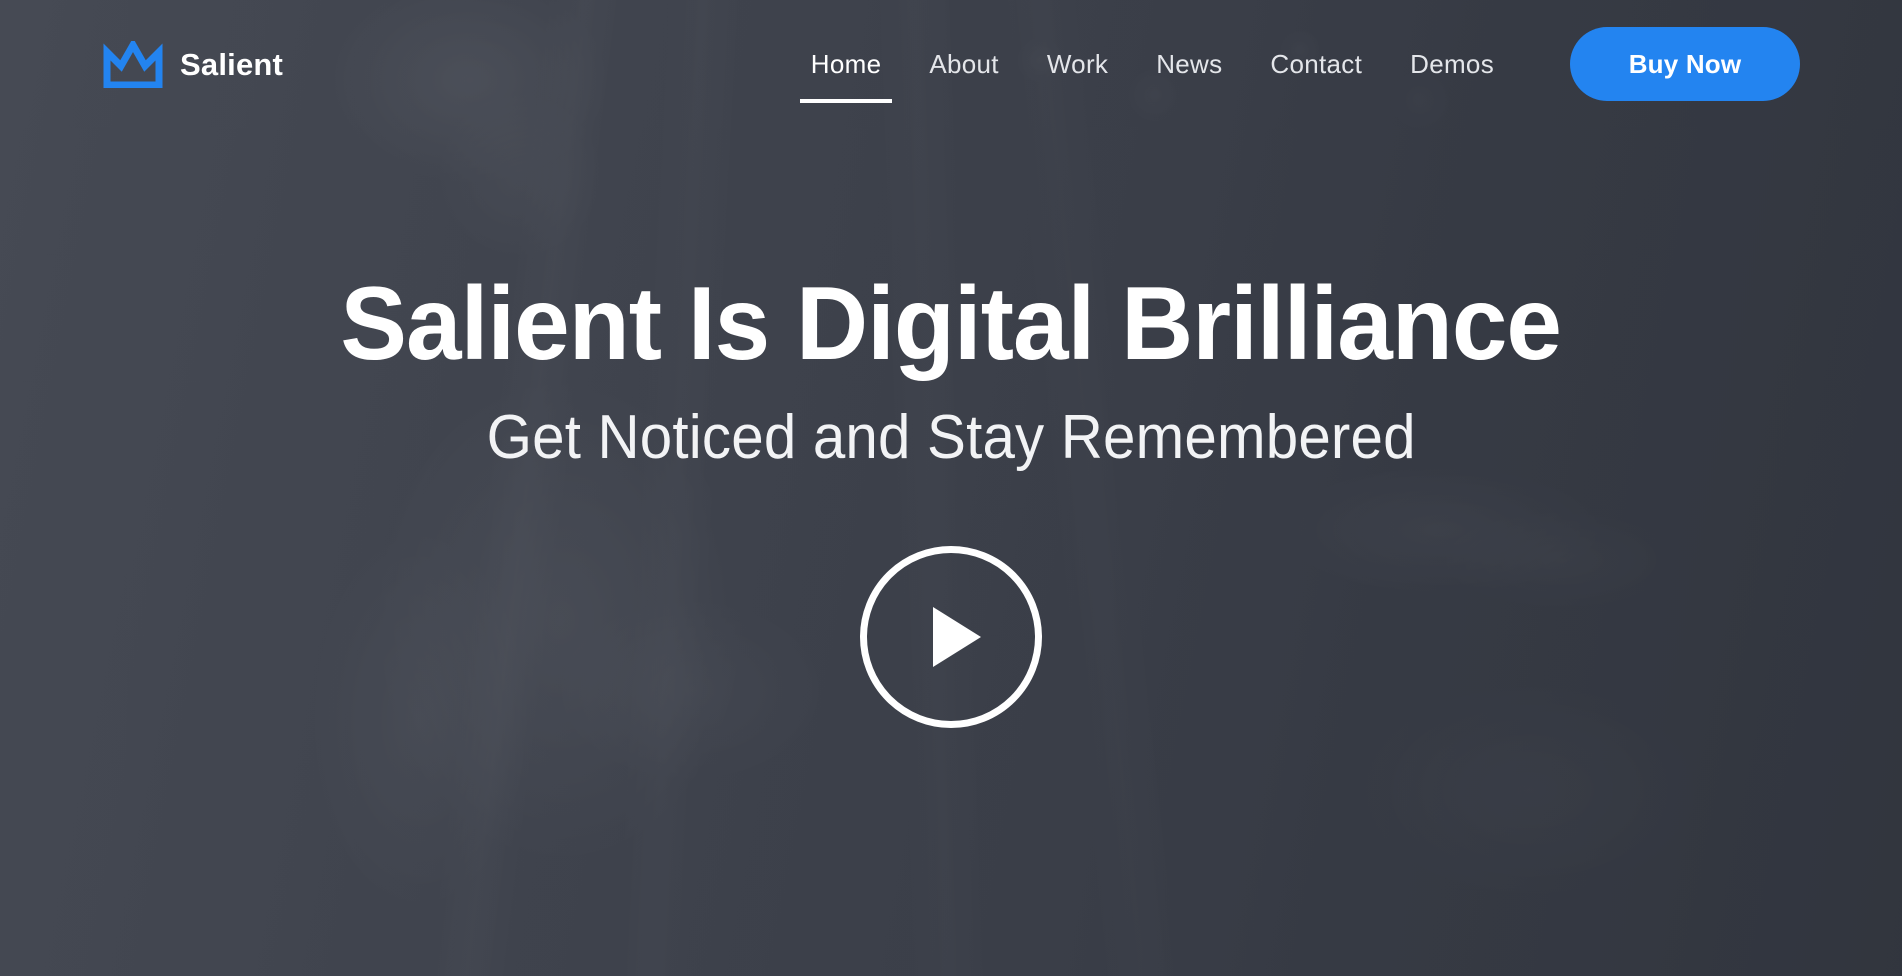 Image resolution: width=1902 pixels, height=976 pixels. What do you see at coordinates (846, 101) in the screenshot?
I see `nav-active-underline` at bounding box center [846, 101].